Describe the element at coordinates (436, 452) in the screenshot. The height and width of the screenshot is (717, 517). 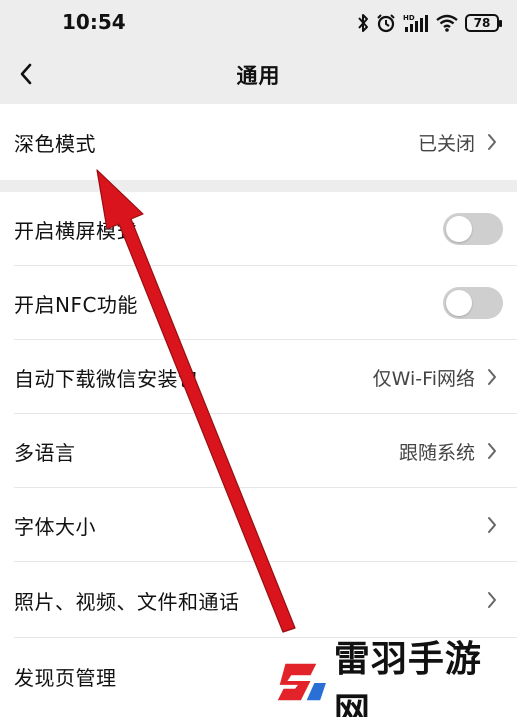
I see `language-value: 跟随系统` at that location.